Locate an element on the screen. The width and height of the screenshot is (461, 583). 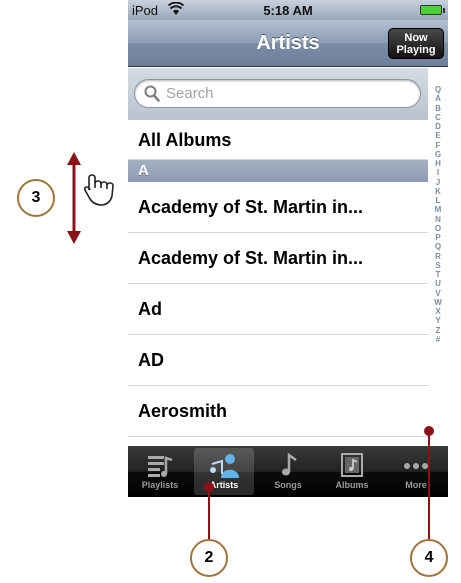
tab-more: More is located at coordinates (416, 471).